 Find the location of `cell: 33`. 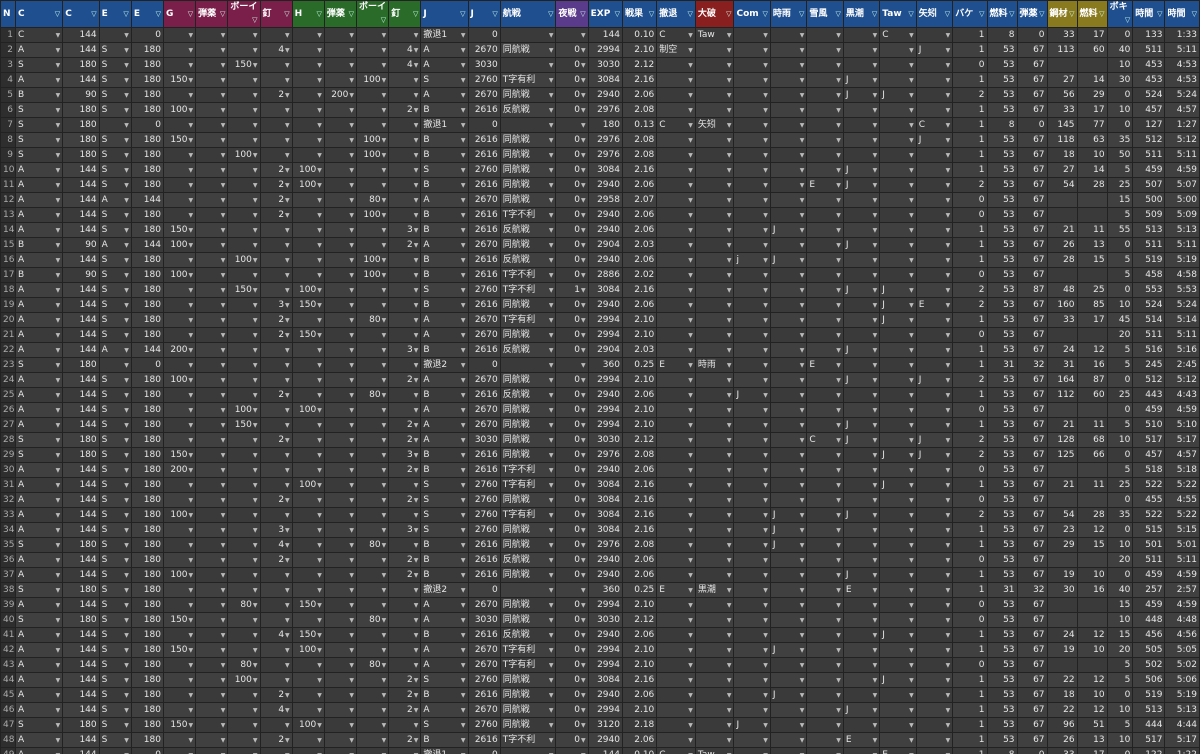

cell: 33 is located at coordinates (1062, 110).